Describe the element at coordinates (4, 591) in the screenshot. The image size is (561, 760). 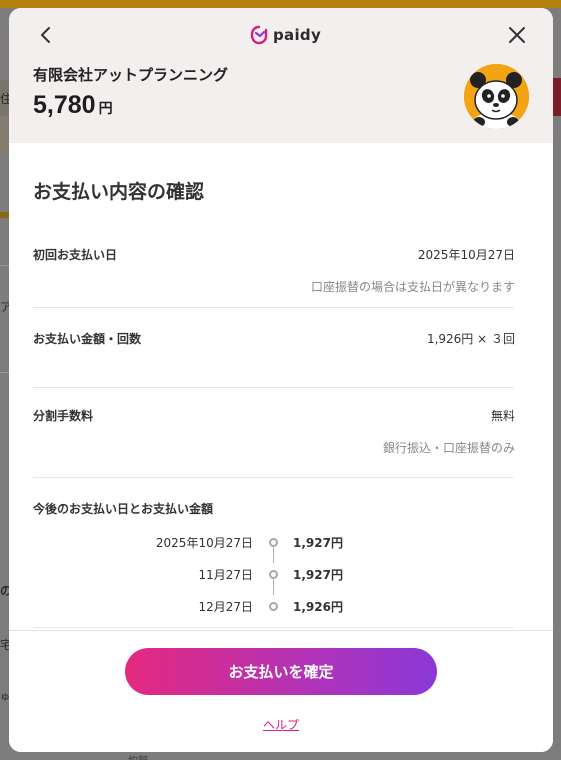
I see `background-text: の` at that location.